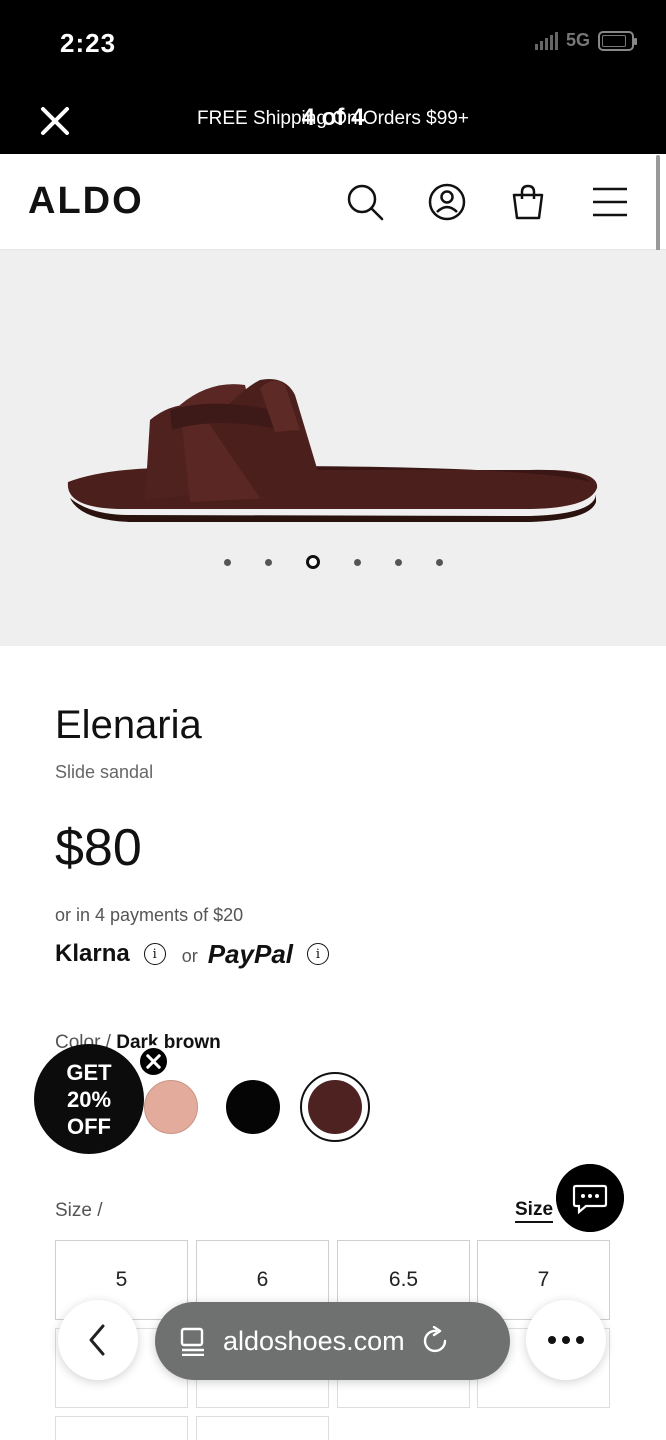 The width and height of the screenshot is (666, 1440). I want to click on payment-options: Klarna i or PayPal i, so click(192, 954).